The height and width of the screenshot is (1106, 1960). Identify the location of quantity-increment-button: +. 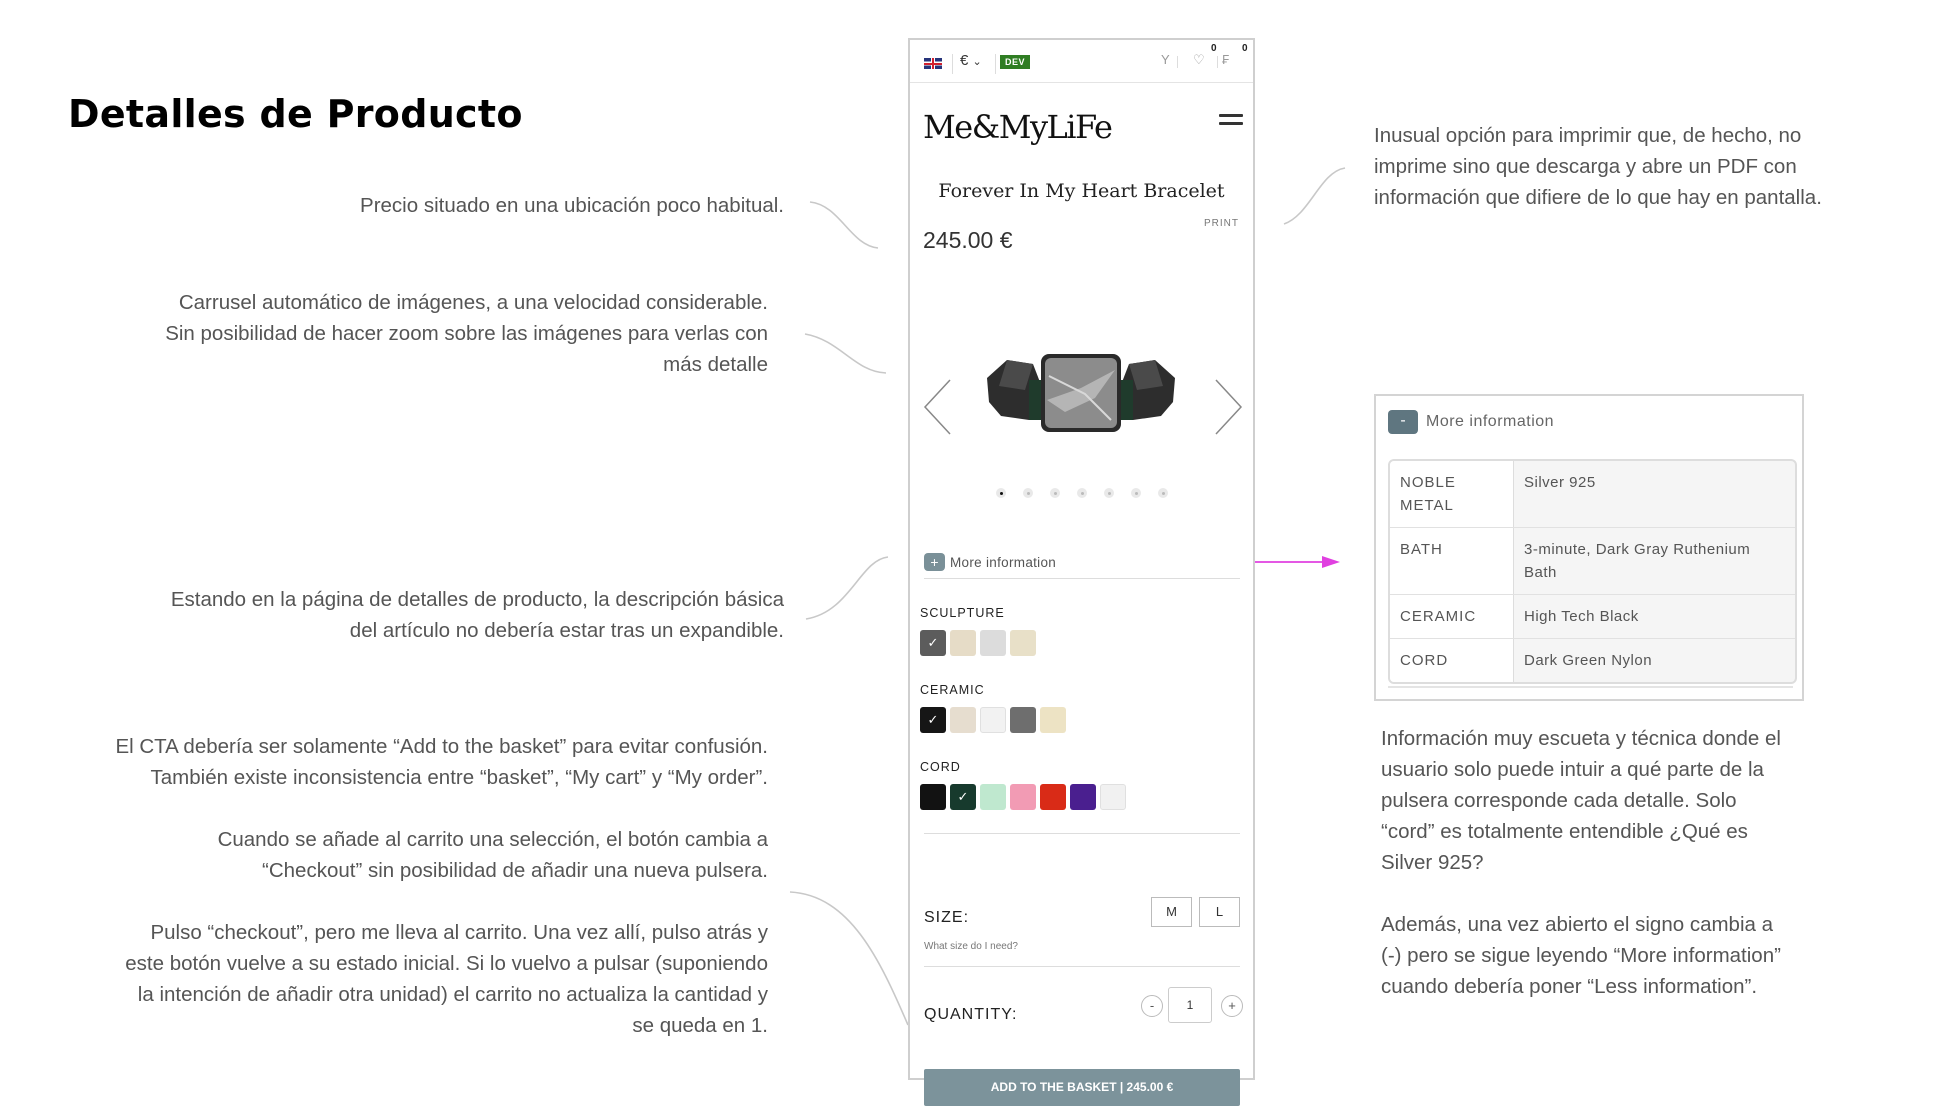
(1232, 1006).